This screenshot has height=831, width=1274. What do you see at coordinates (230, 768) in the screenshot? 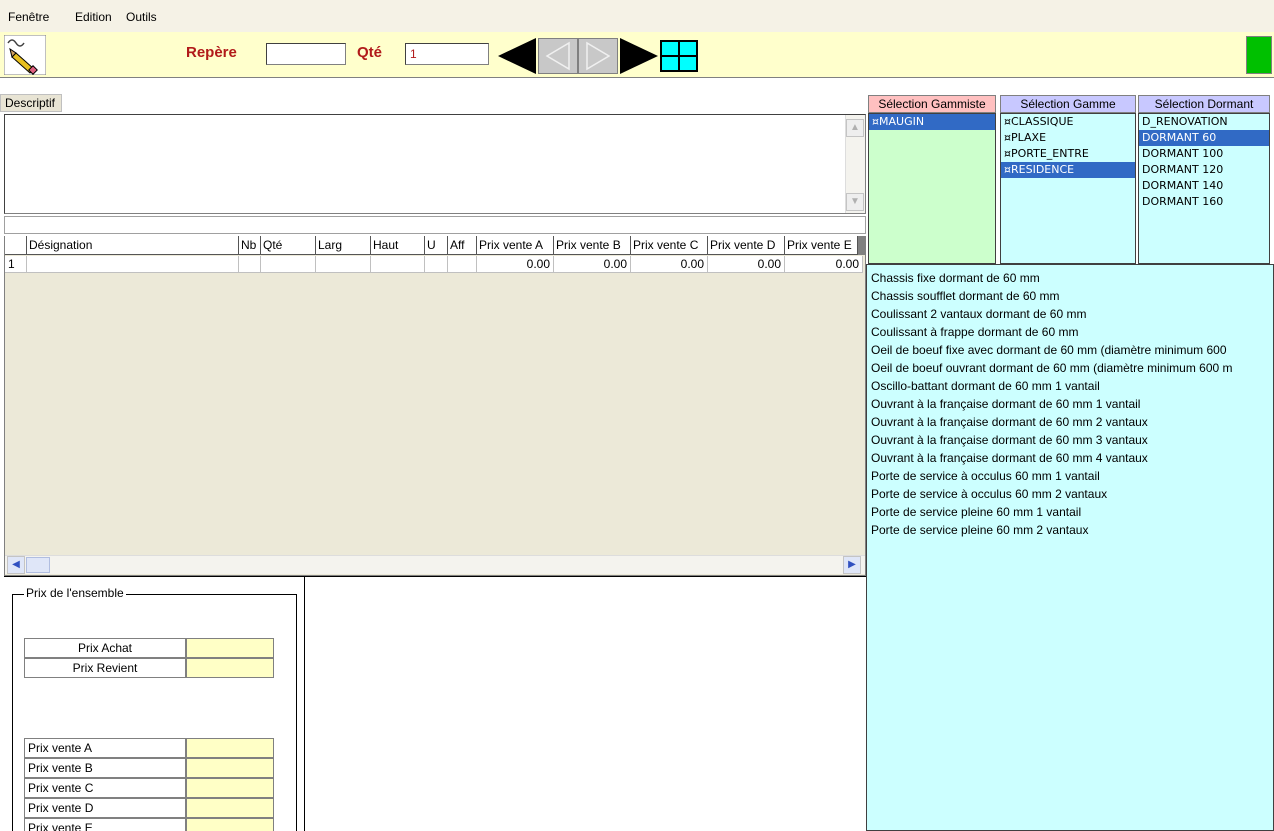
I see `prix-vente-b-value` at bounding box center [230, 768].